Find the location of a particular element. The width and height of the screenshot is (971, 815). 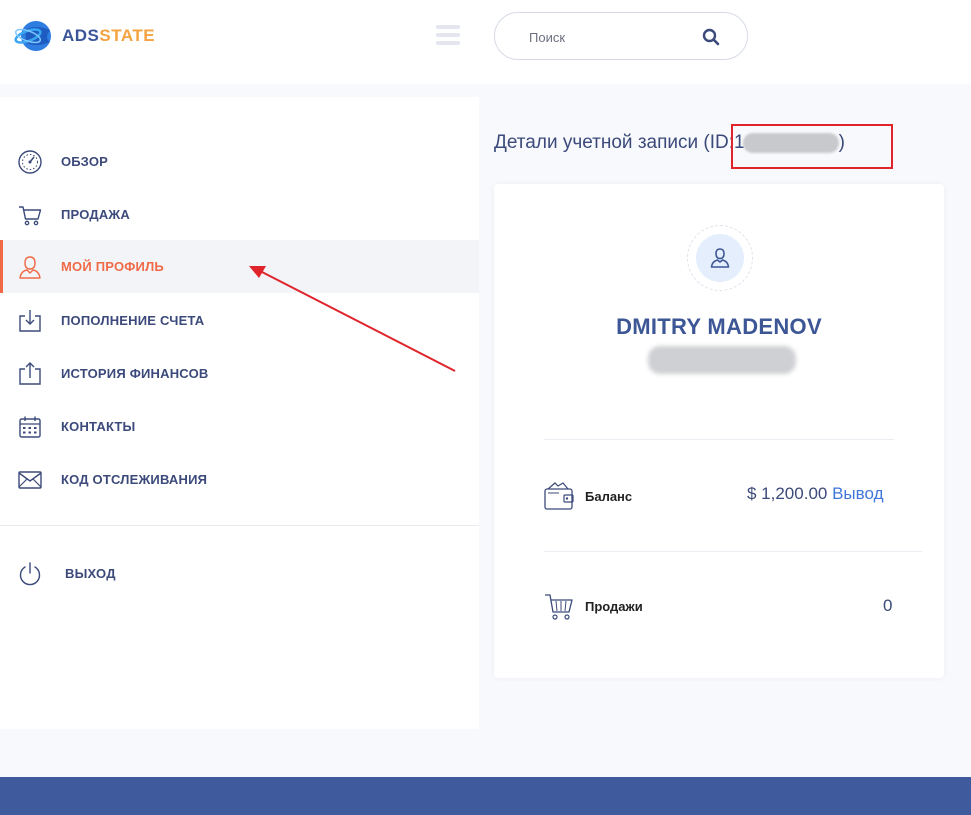

sidebar-item-overview: ОБЗОР is located at coordinates (239, 161).